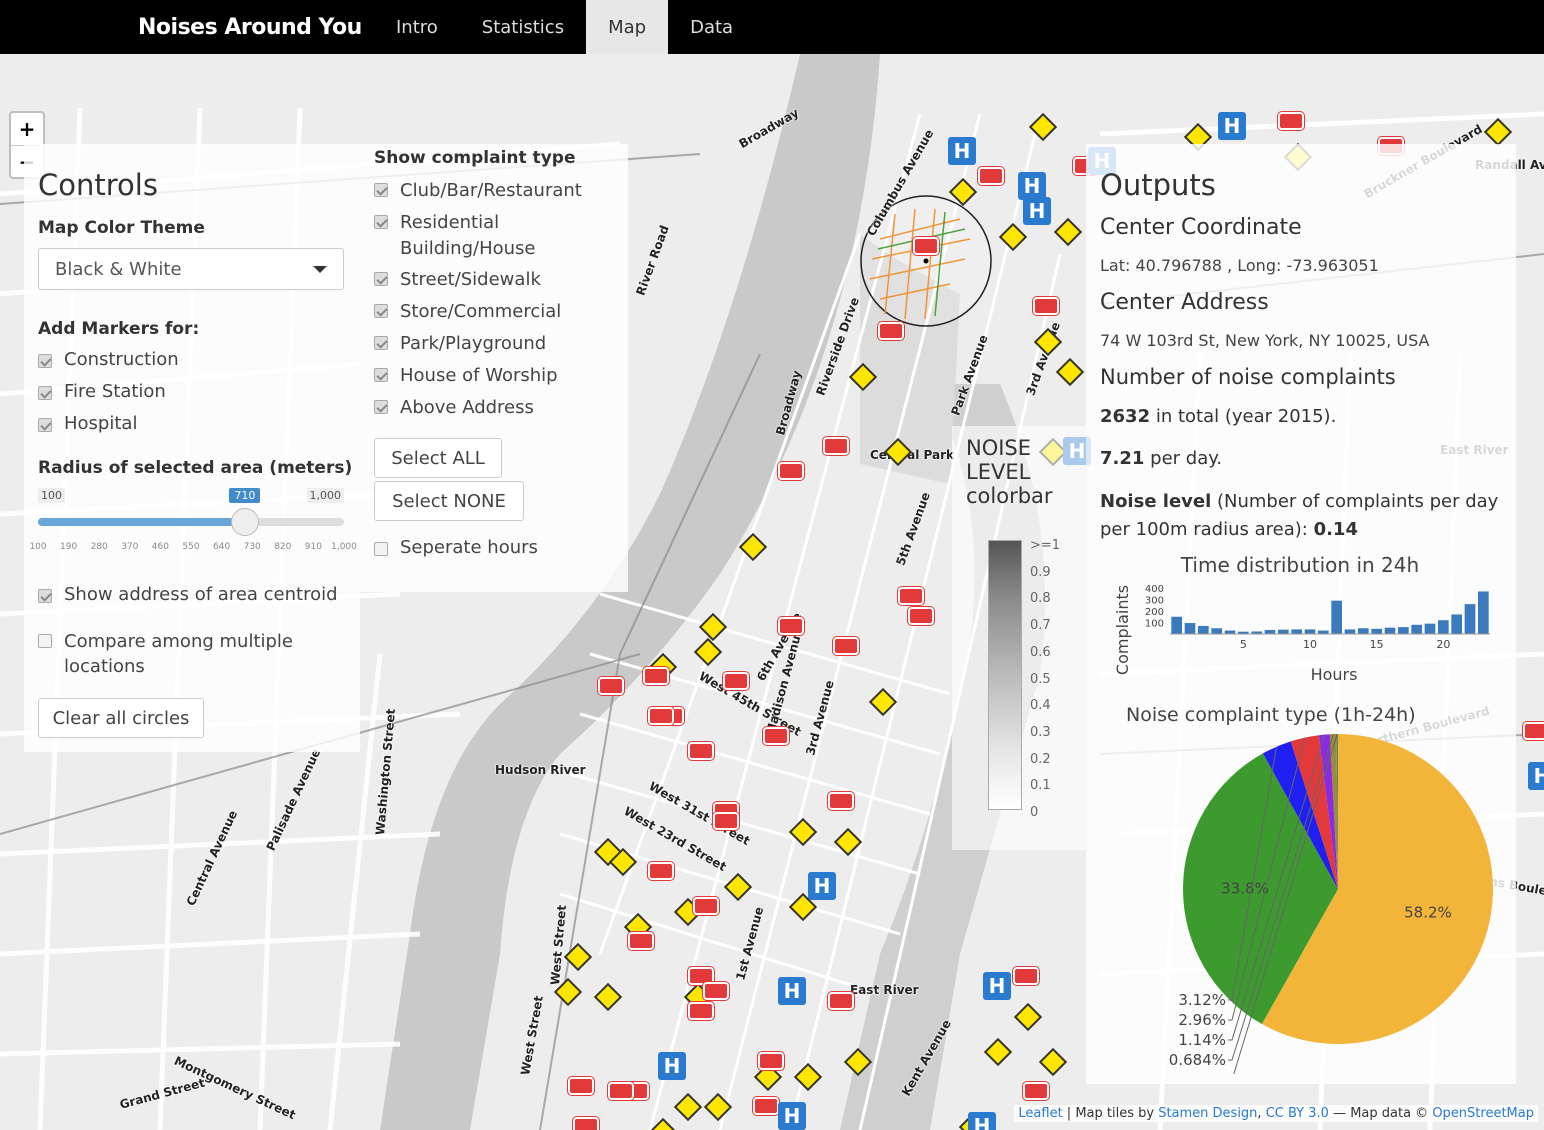 The height and width of the screenshot is (1130, 1544). Describe the element at coordinates (417, 27) in the screenshot. I see `tab-intro: Intro` at that location.